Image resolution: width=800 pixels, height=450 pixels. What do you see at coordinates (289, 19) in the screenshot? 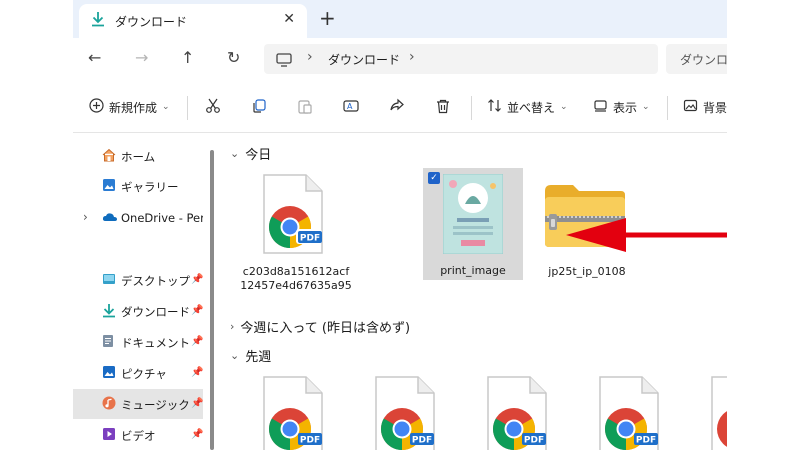
I see `close-tab-icon: ✕` at bounding box center [289, 19].